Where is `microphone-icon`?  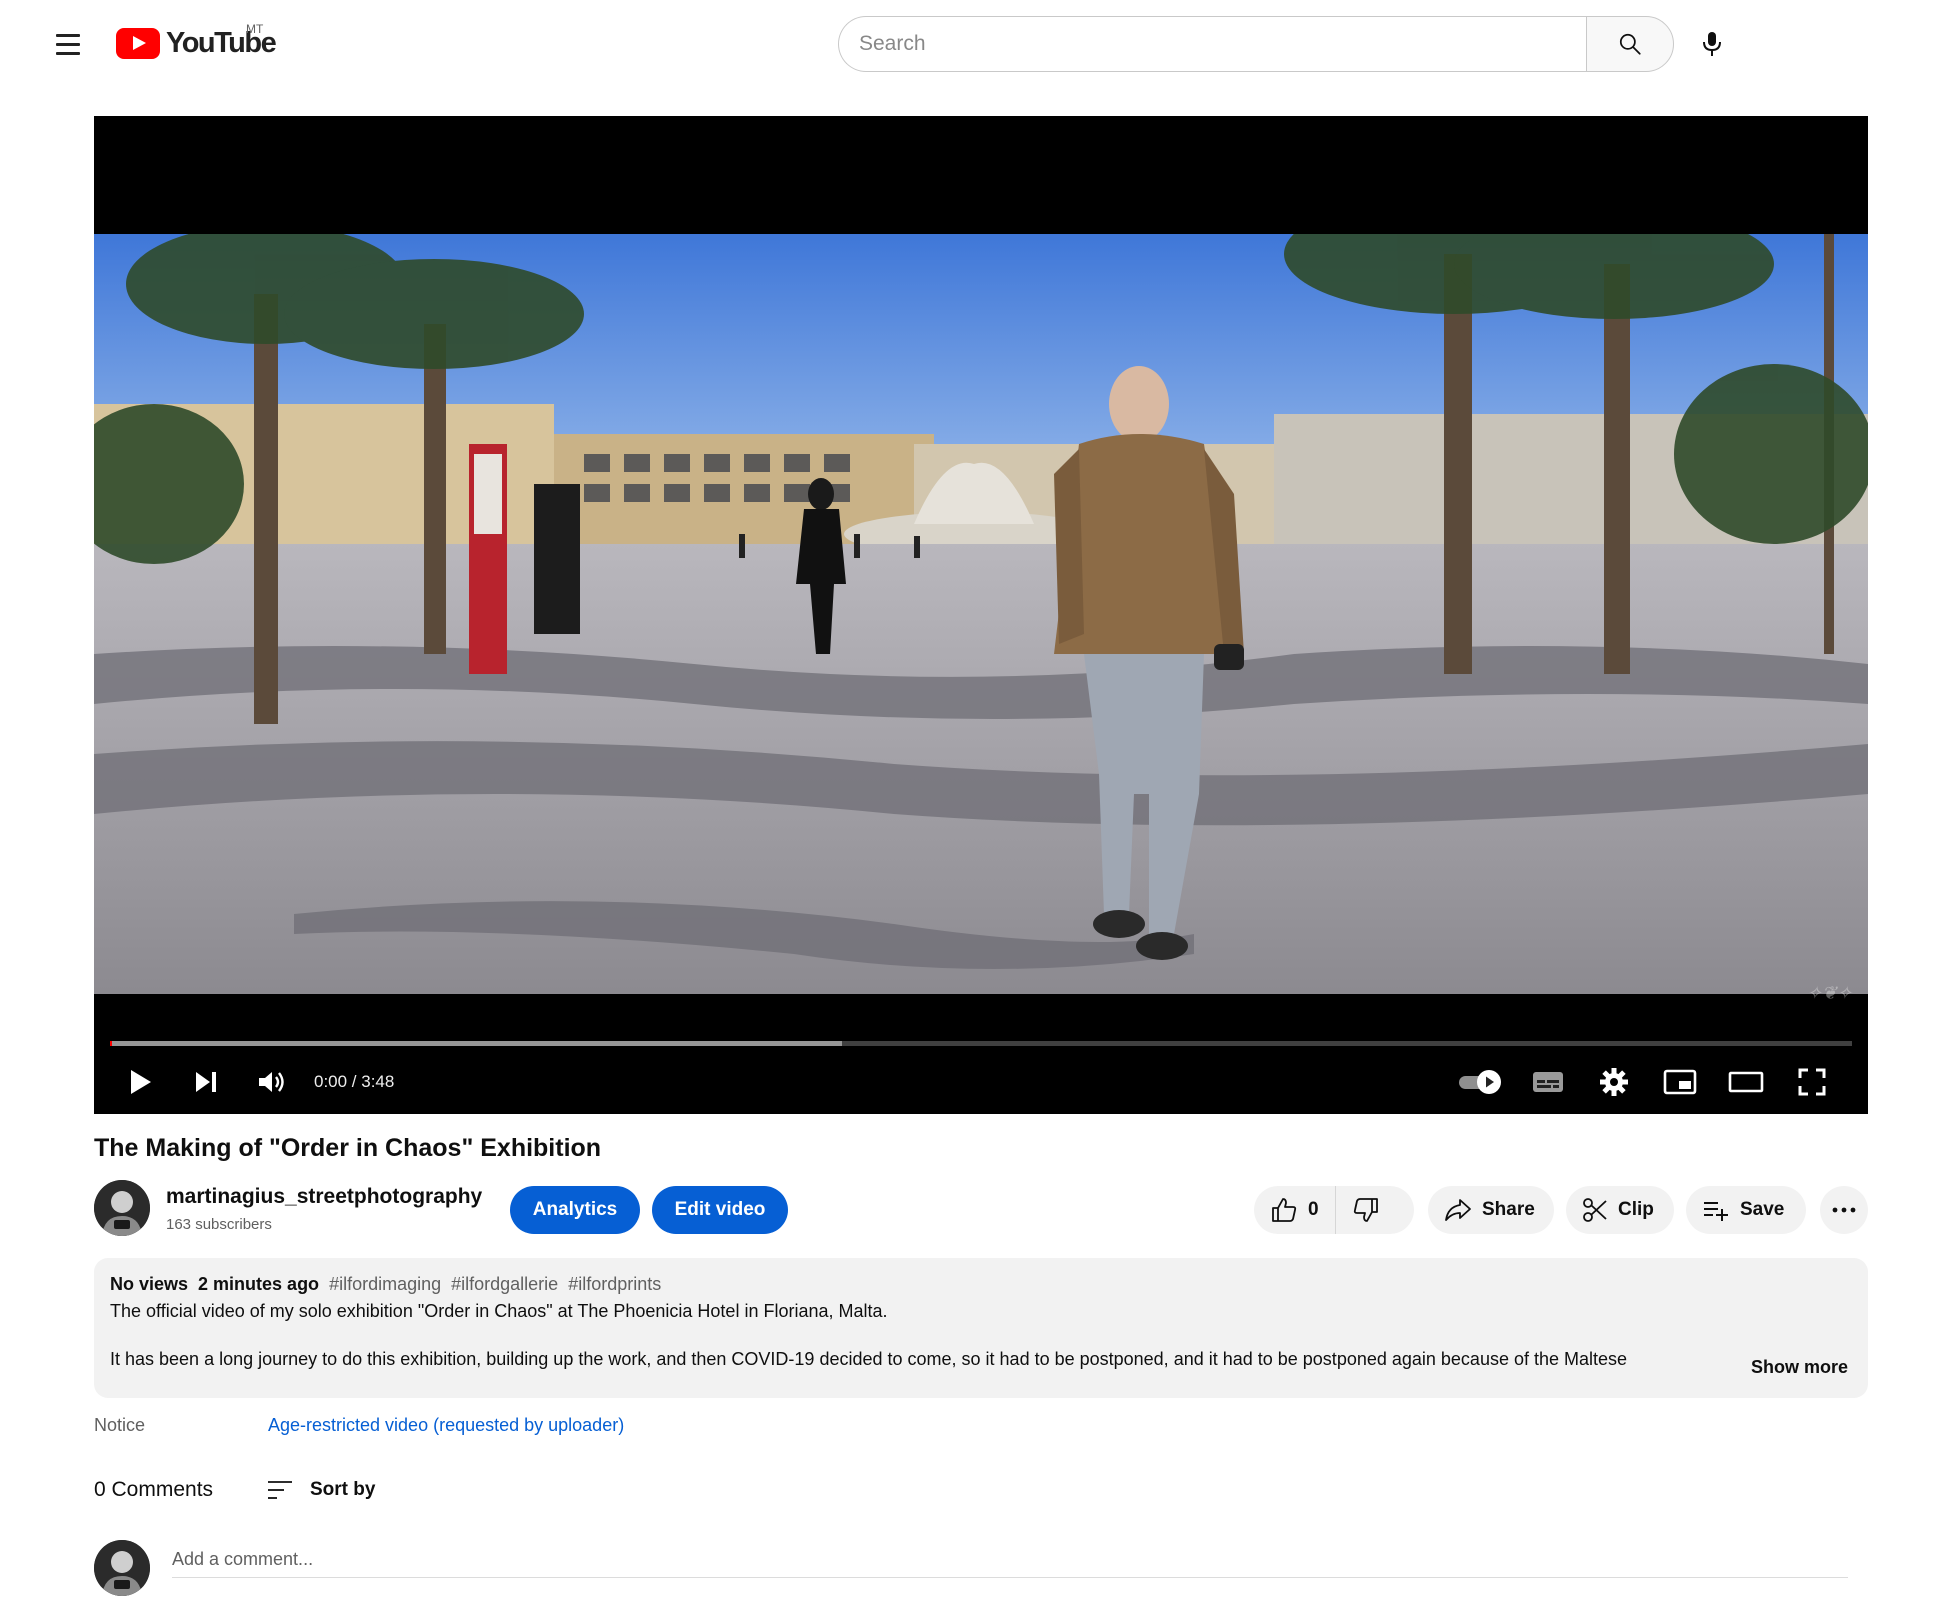 microphone-icon is located at coordinates (1712, 44).